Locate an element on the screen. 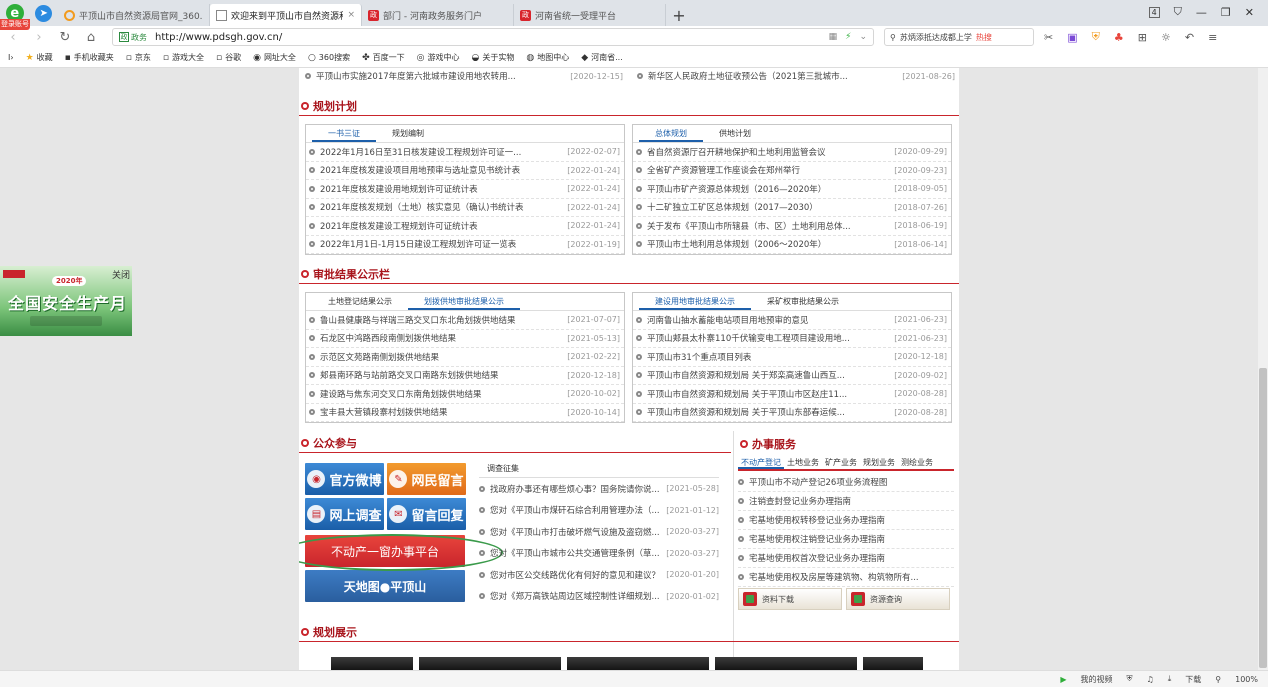 This screenshot has width=1268, height=687. section-title-affairs: 办事服务 is located at coordinates (768, 444).